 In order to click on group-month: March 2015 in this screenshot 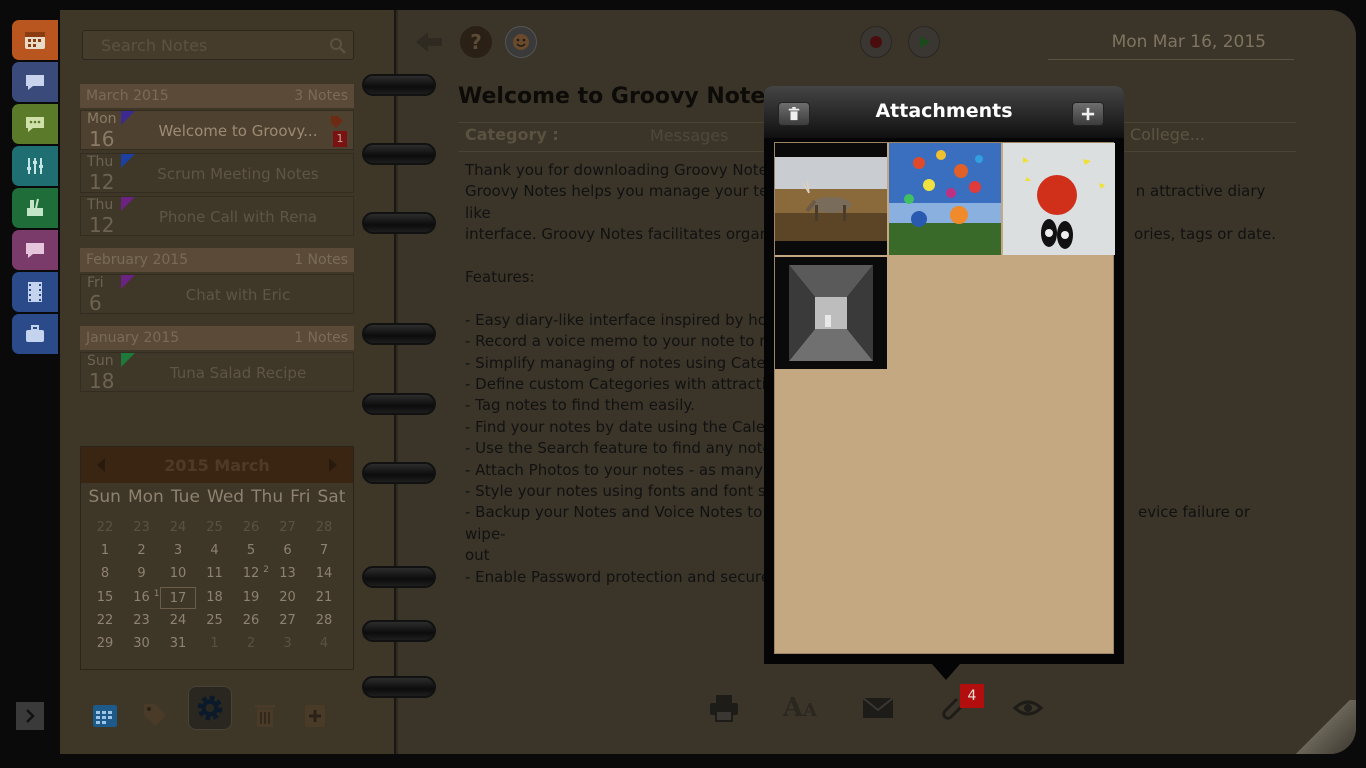, I will do `click(127, 96)`.